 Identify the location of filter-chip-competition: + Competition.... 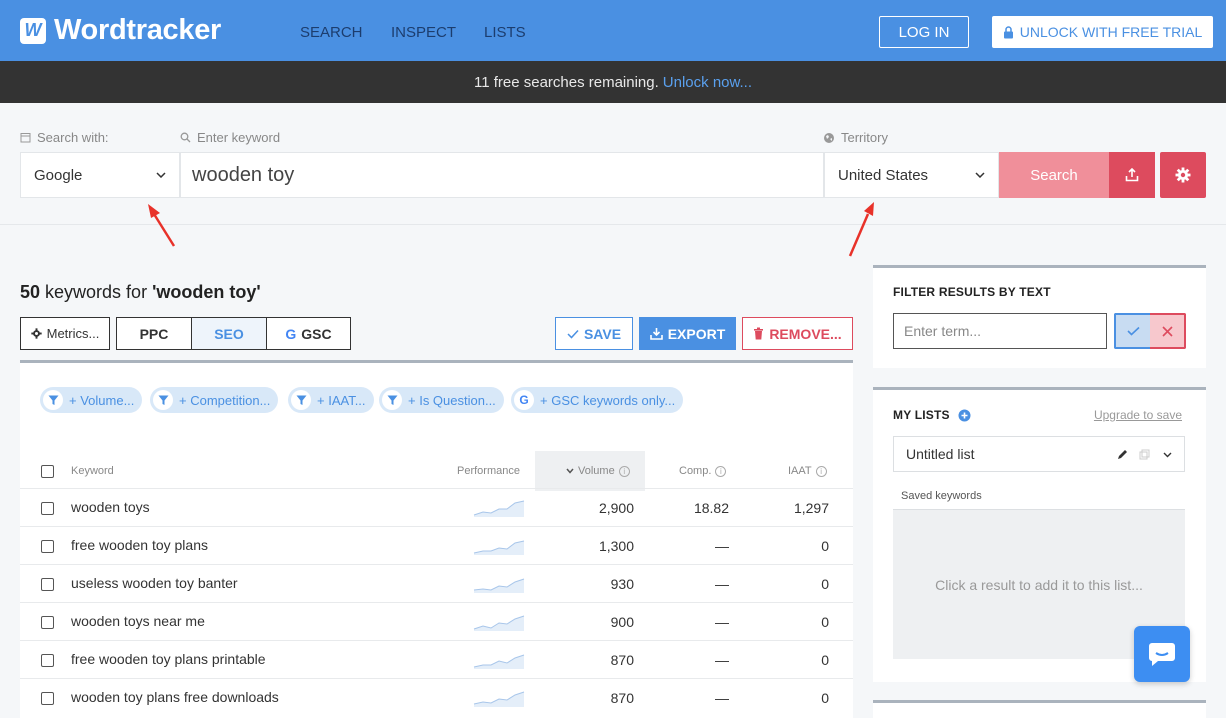
(214, 400).